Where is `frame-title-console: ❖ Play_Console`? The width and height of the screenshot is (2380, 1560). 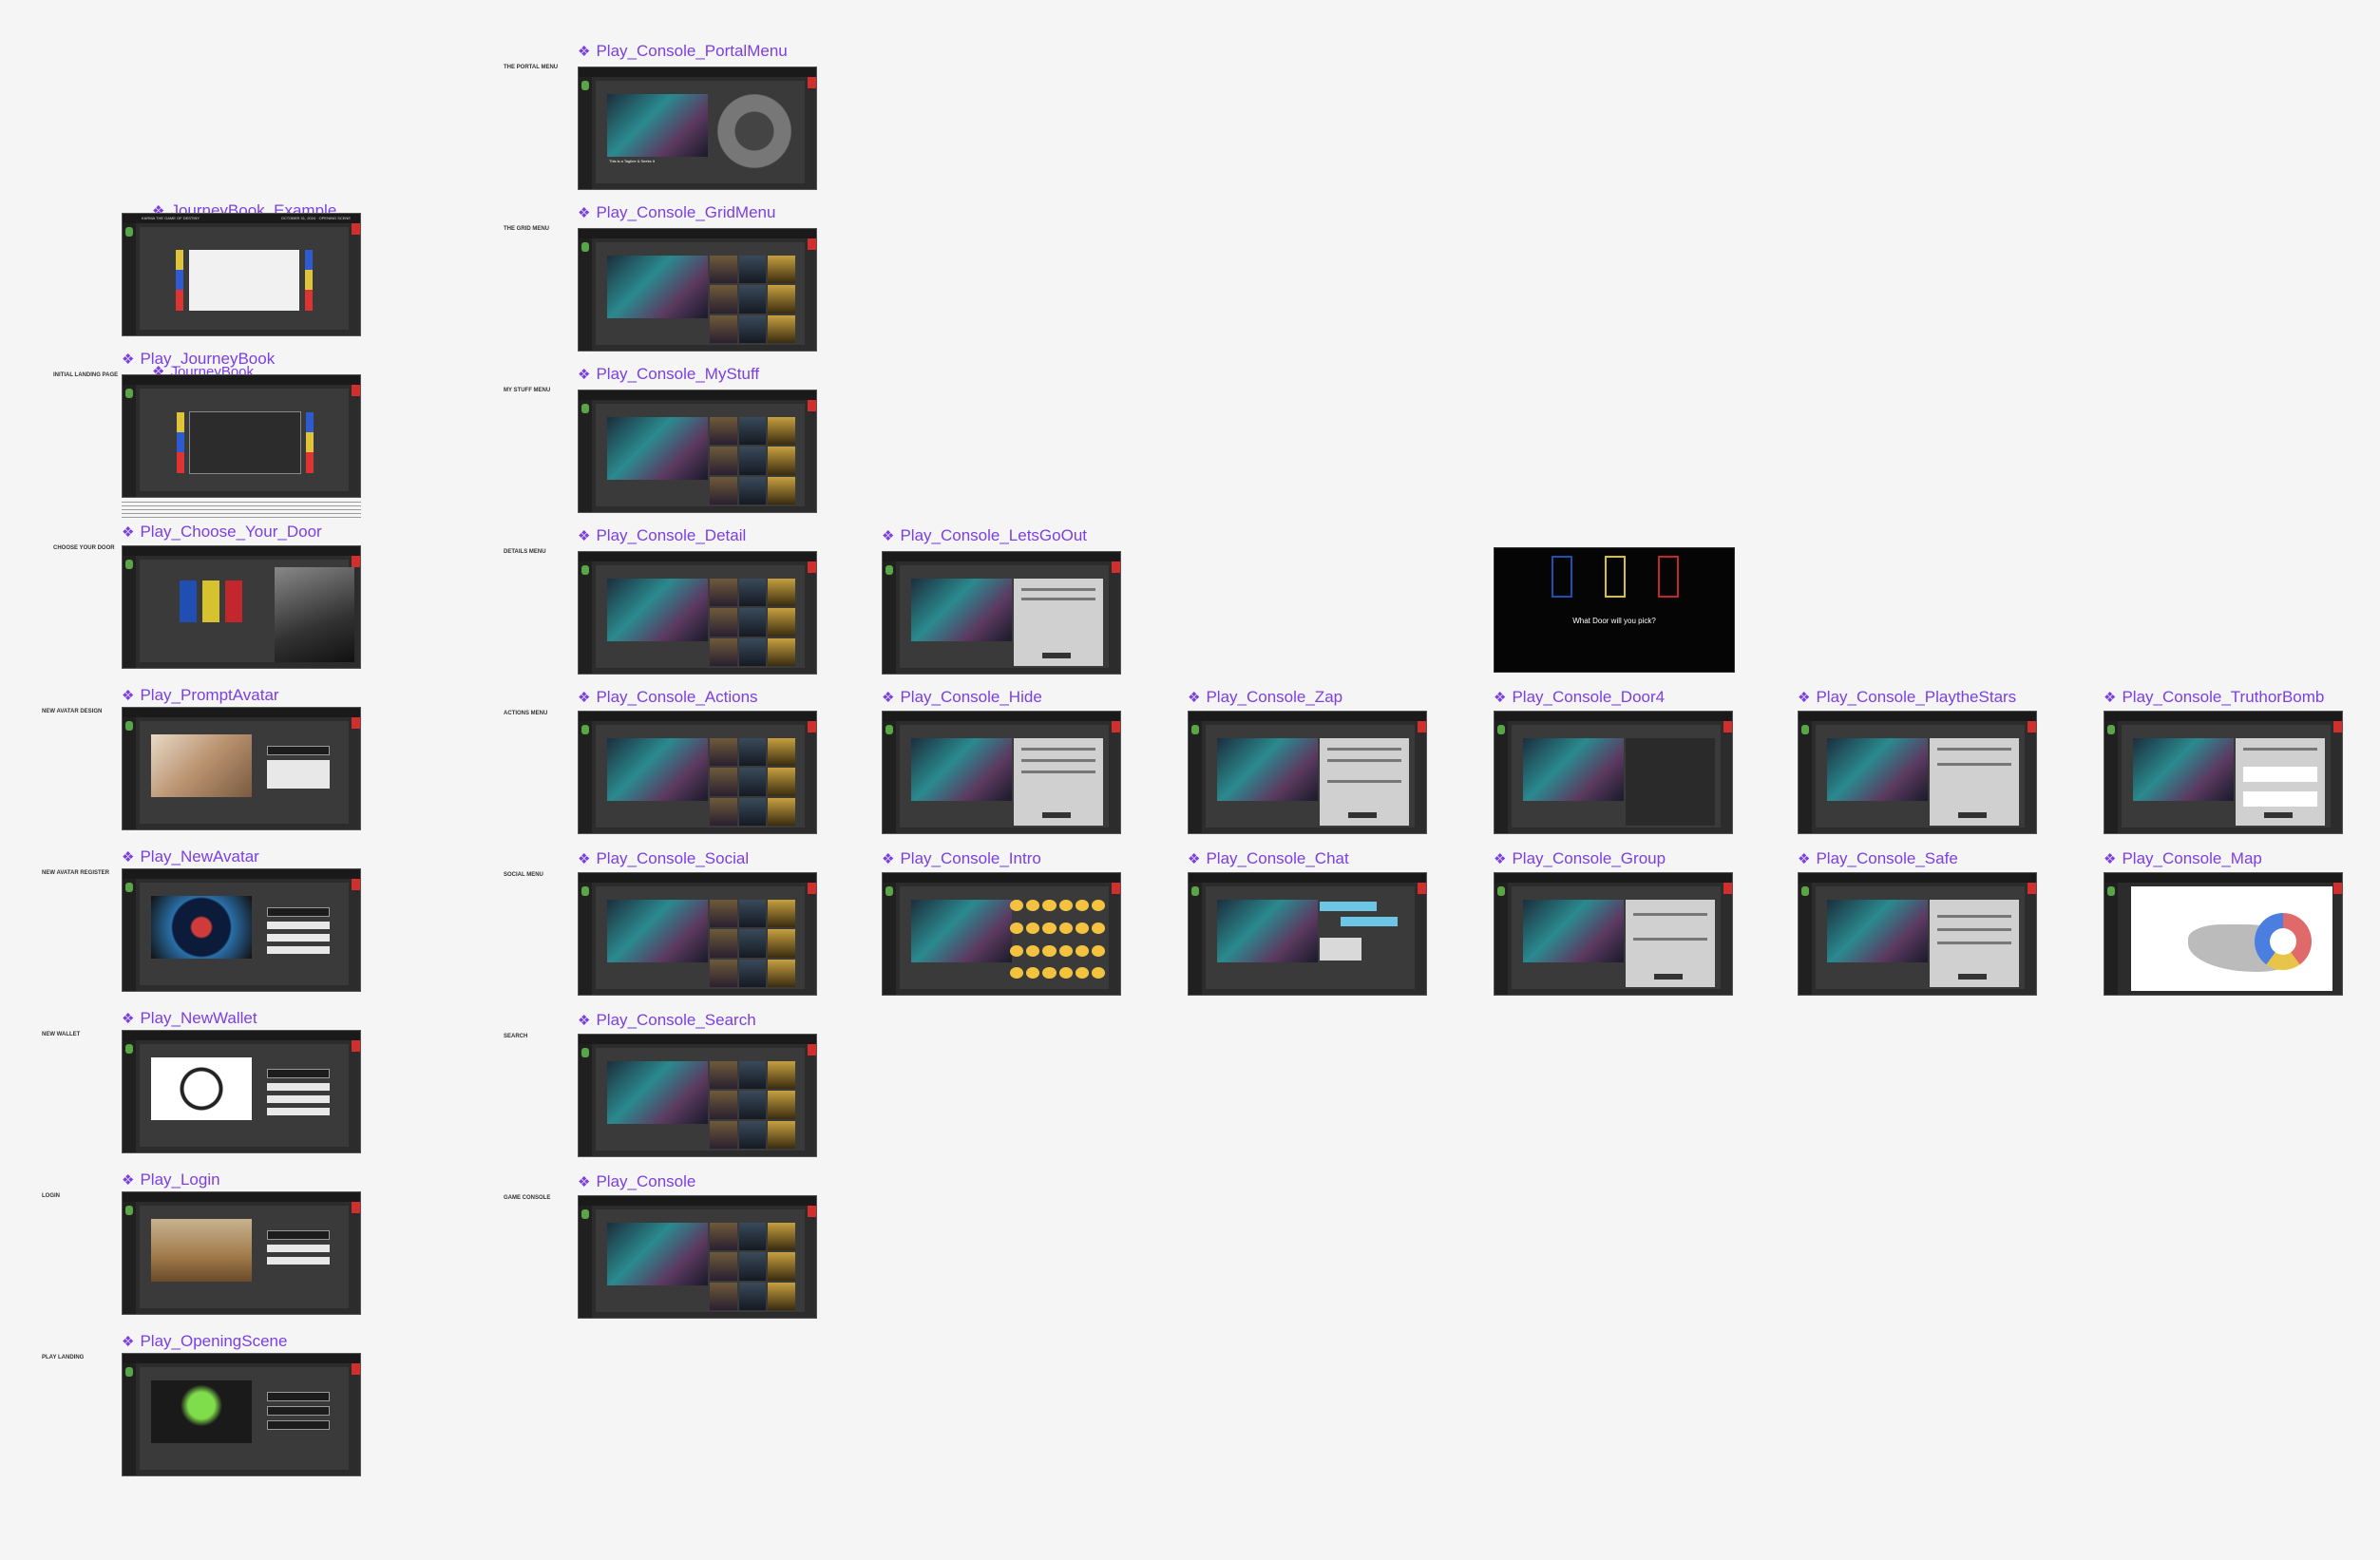
frame-title-console: ❖ Play_Console is located at coordinates (636, 1181).